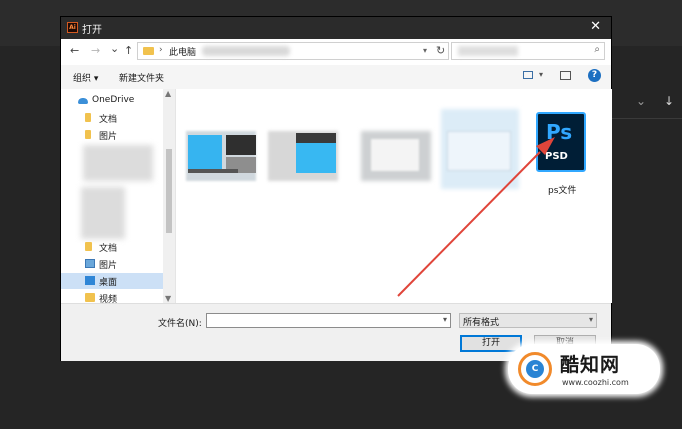 The height and width of the screenshot is (429, 682). What do you see at coordinates (469, 224) in the screenshot?
I see `arrow-shaft` at bounding box center [469, 224].